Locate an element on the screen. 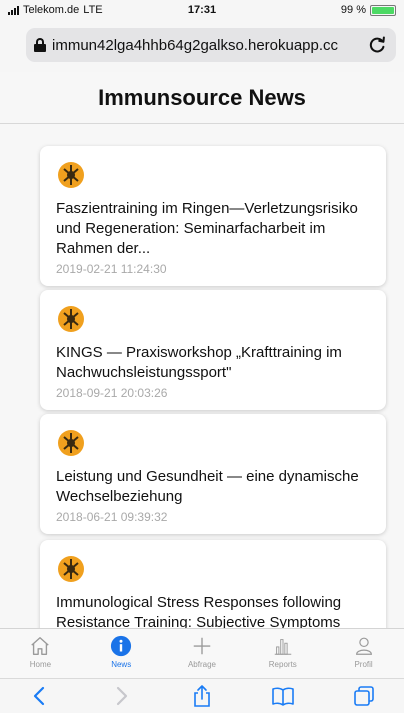 The image size is (404, 713). forward-icon is located at coordinates (121, 696).